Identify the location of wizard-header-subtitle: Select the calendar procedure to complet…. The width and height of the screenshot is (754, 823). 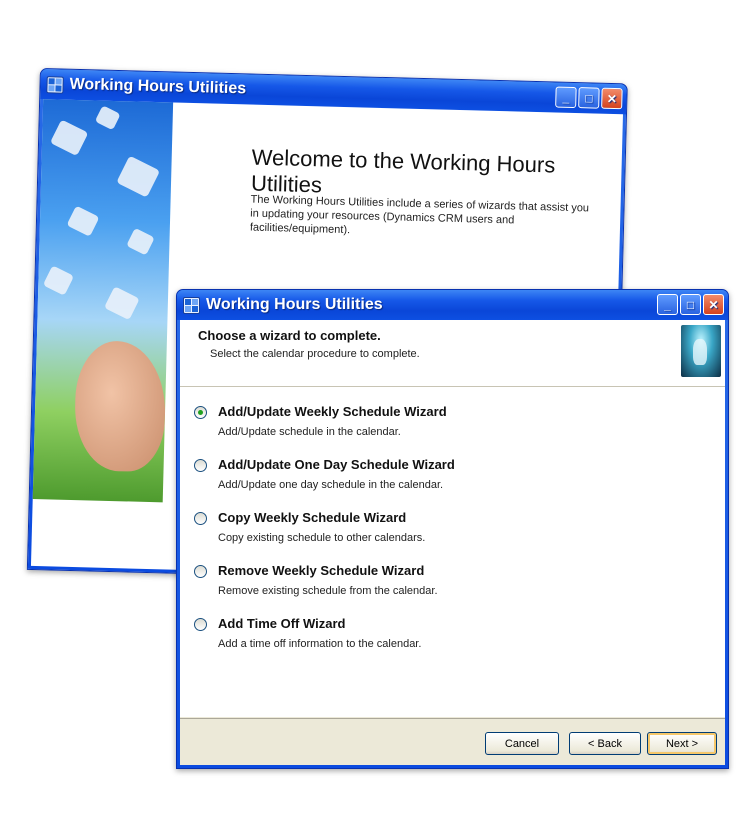
(315, 354).